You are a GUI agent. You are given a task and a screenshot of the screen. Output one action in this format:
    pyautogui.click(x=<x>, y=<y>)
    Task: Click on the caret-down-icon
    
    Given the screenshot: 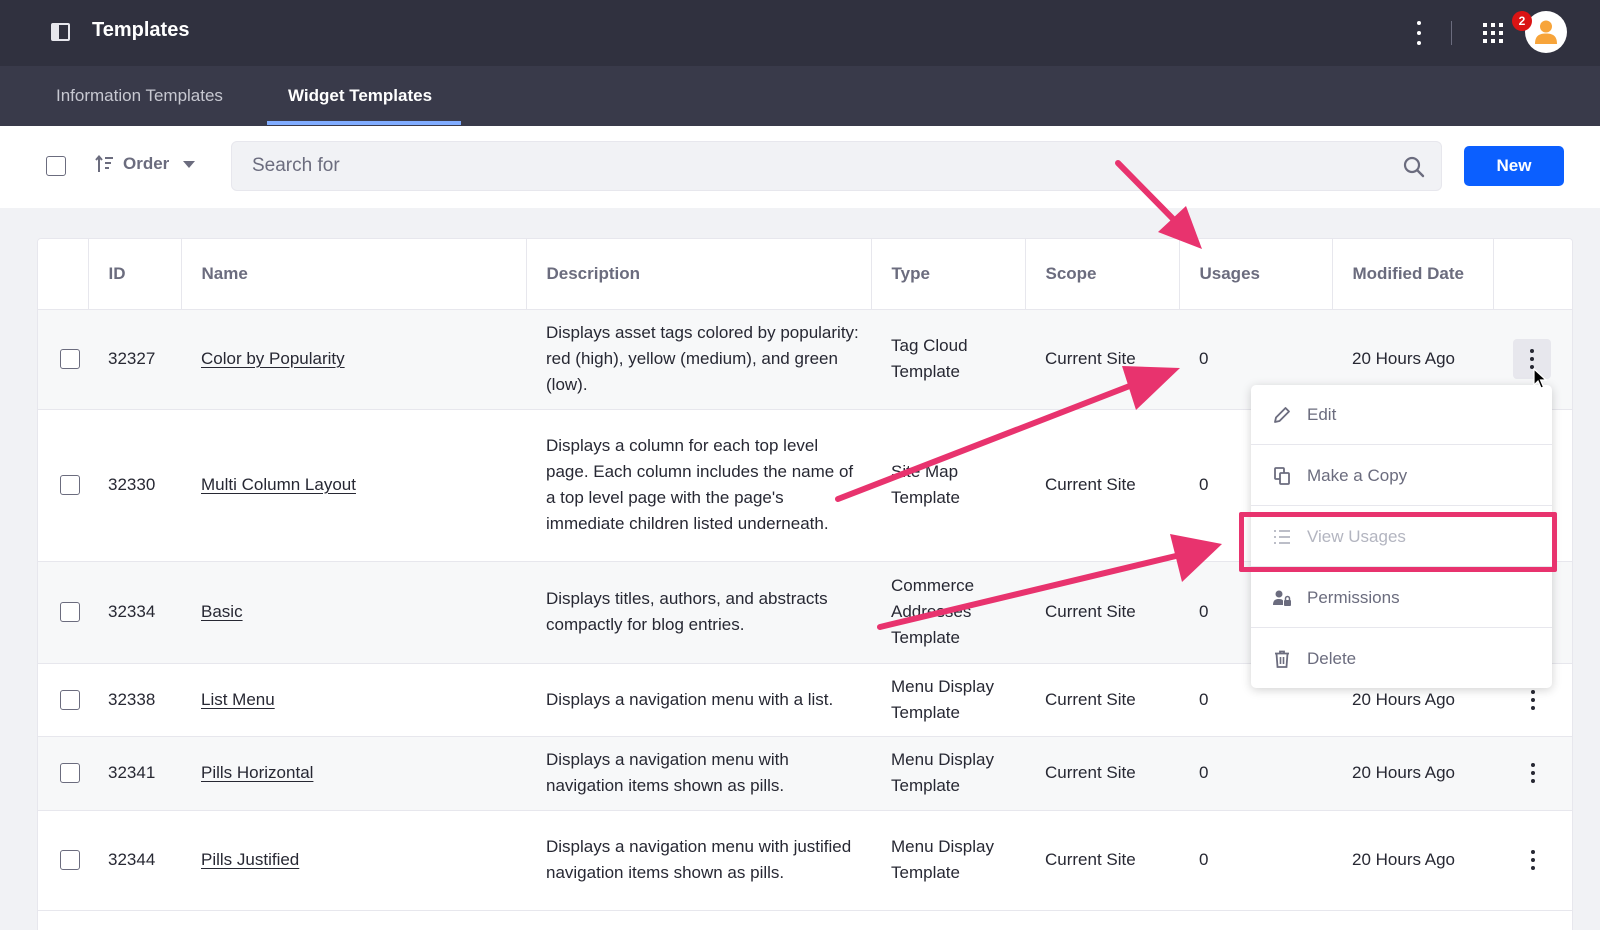 What is the action you would take?
    pyautogui.click(x=189, y=164)
    